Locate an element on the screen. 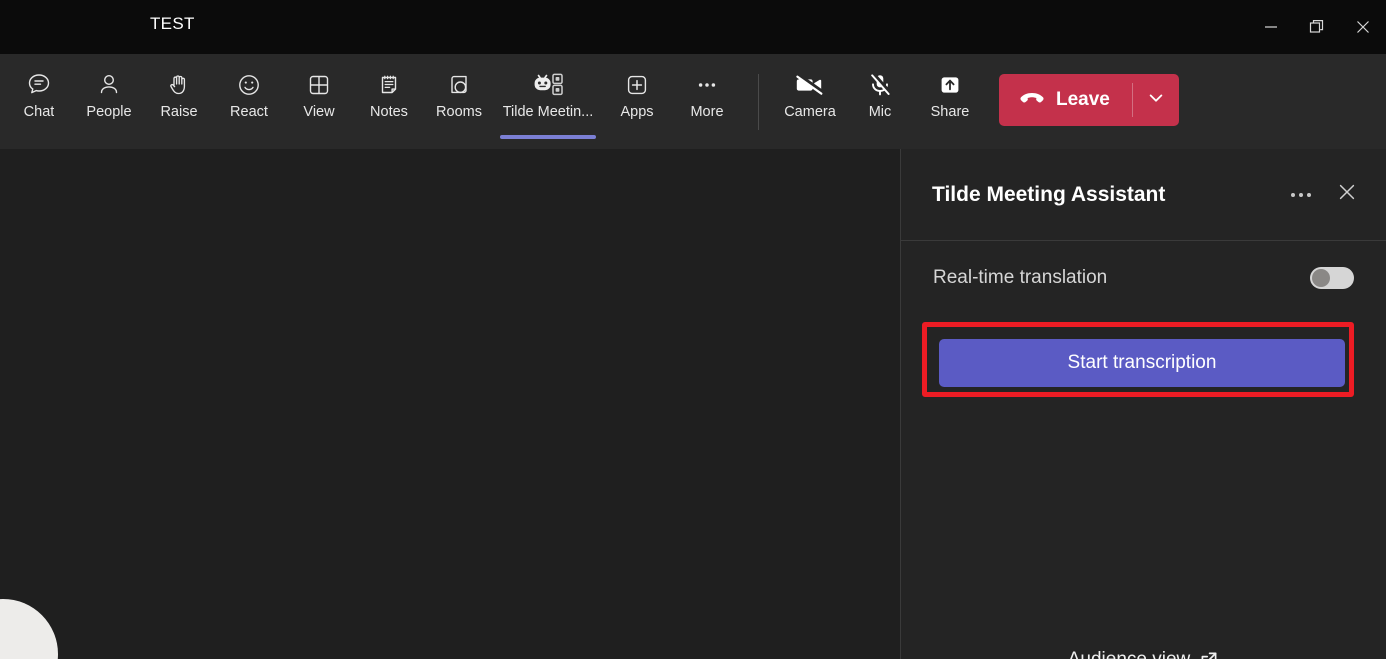 The image size is (1386, 659). toolbar-item-share: Share is located at coordinates (950, 101).